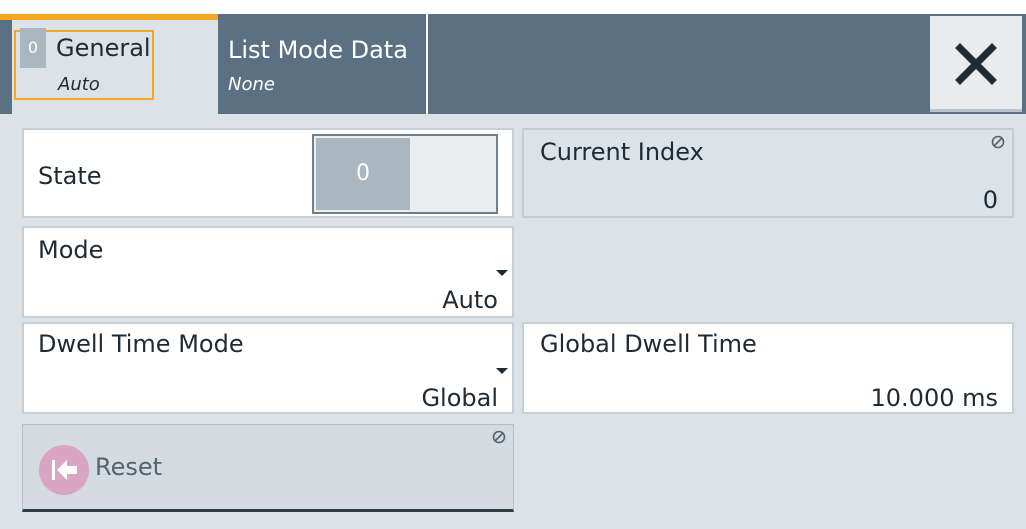 The height and width of the screenshot is (529, 1026). What do you see at coordinates (513, 7) in the screenshot?
I see `top-strip` at bounding box center [513, 7].